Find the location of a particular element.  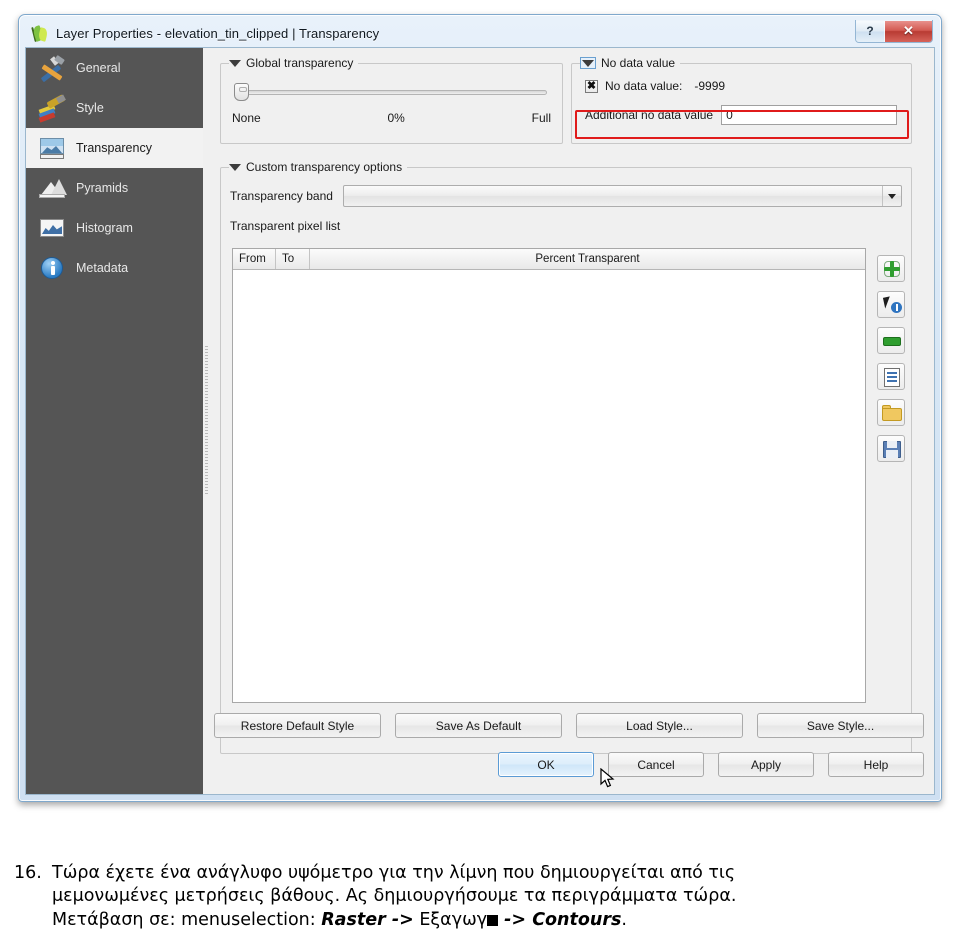

sidebar-item-label: Transparency is located at coordinates (114, 148).